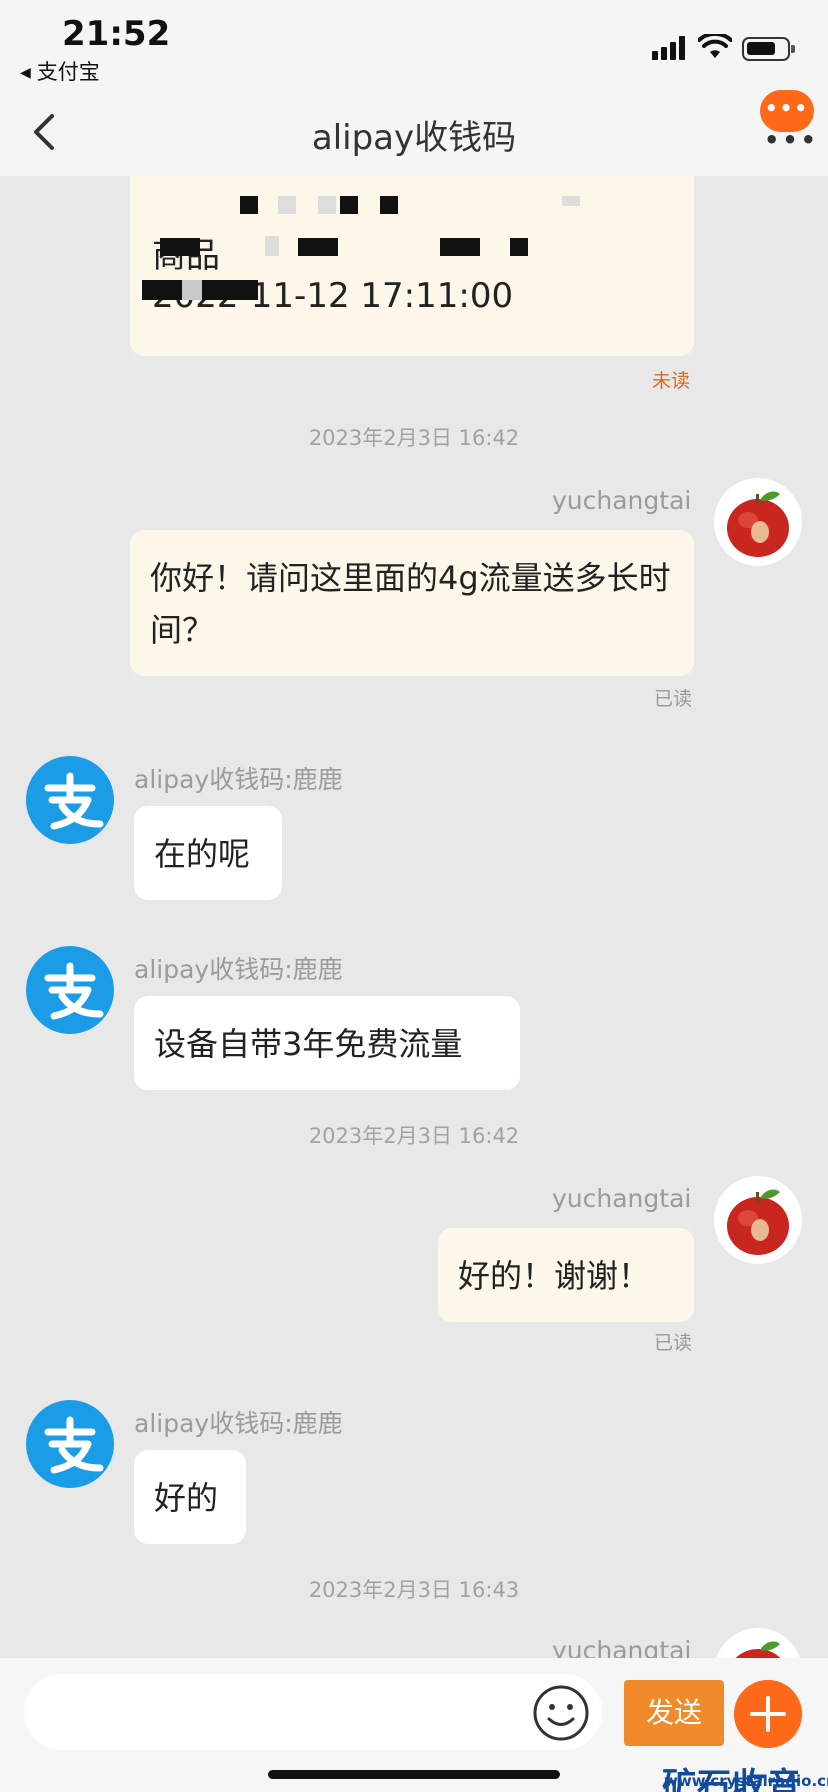 The width and height of the screenshot is (828, 1792). I want to click on message-bubble-outgoing: 好的！谢谢！, so click(566, 1275).